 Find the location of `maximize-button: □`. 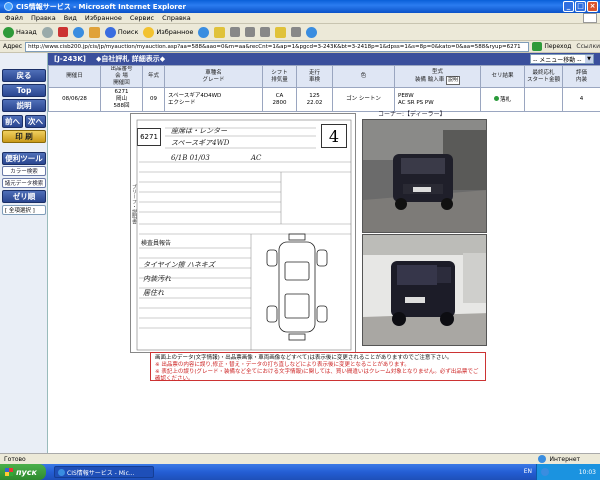

maximize-button: □ is located at coordinates (580, 6).